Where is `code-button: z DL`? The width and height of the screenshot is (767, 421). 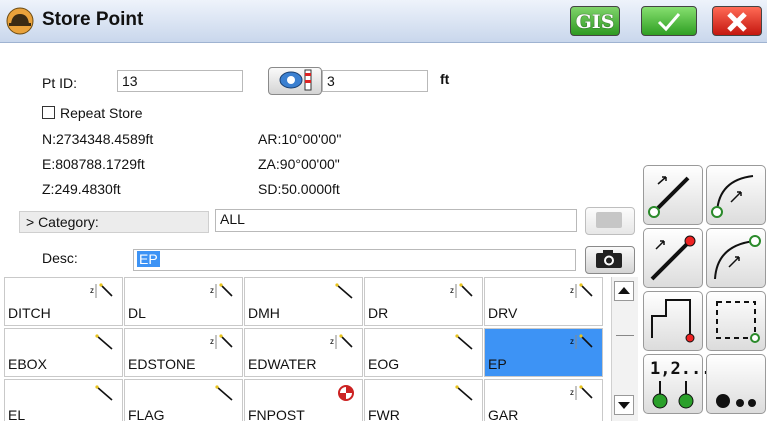 code-button: z DL is located at coordinates (183, 301).